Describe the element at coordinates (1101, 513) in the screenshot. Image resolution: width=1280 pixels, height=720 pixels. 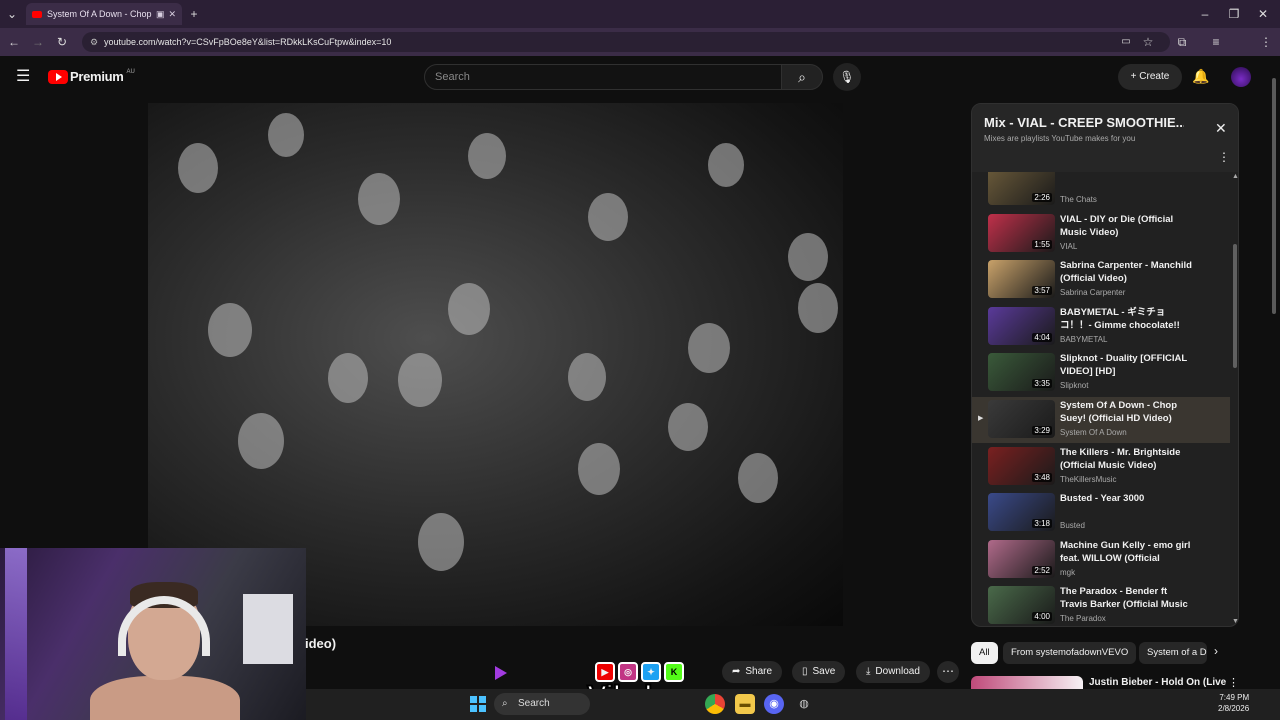
I see `playlist-item: 3:18 Busted - Year 3000 Busted` at that location.